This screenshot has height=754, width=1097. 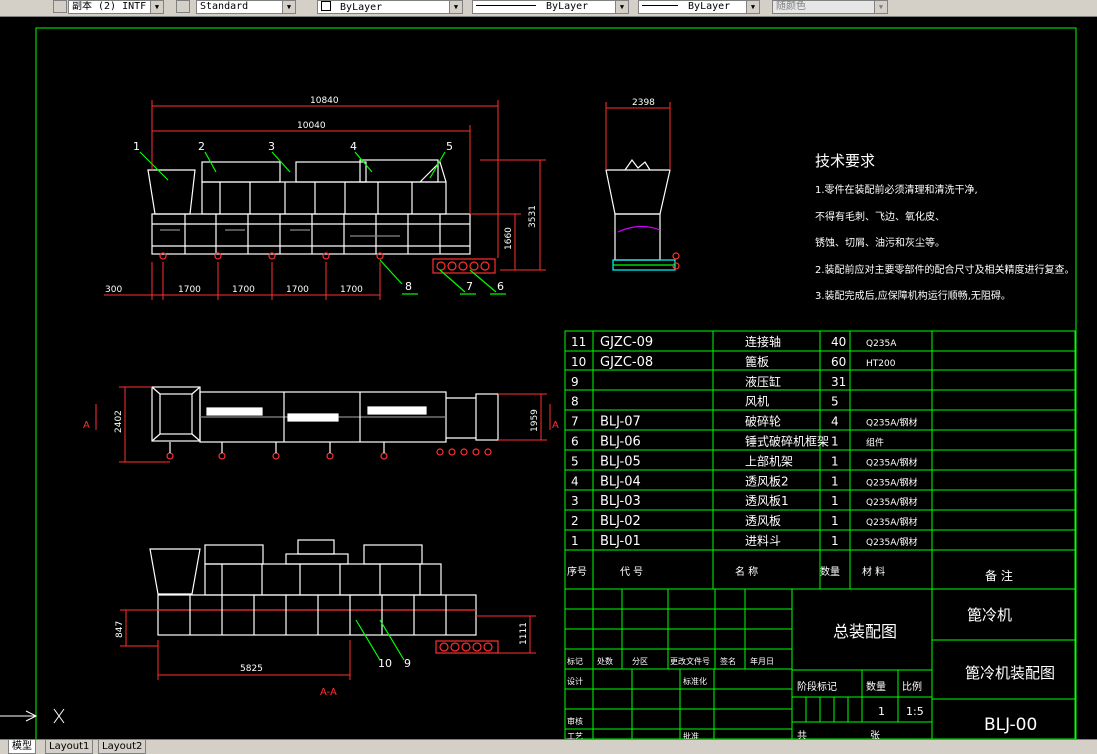 What do you see at coordinates (865, 631) in the screenshot?
I see `assembly-title: 总装配图` at bounding box center [865, 631].